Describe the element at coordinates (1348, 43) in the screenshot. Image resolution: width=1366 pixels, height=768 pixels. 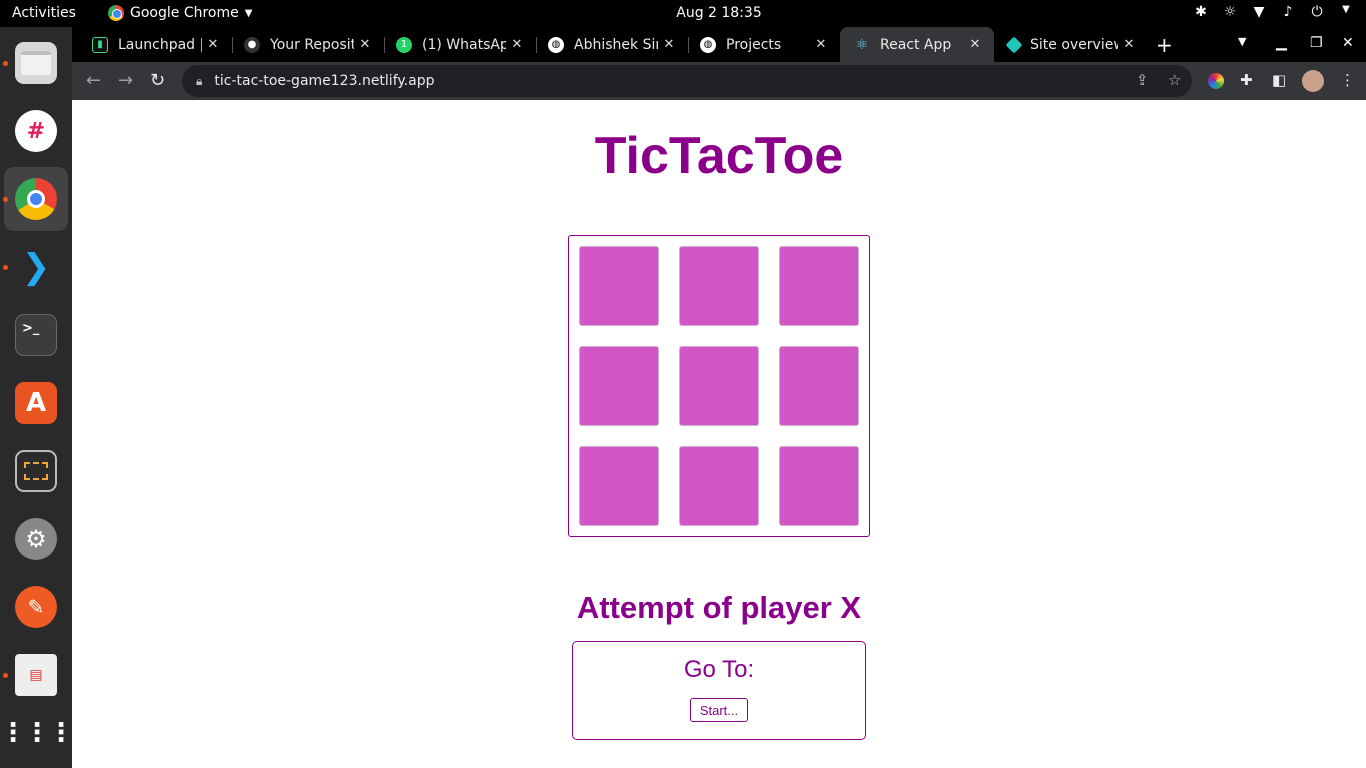
I see `window-close-icon: ✕` at that location.